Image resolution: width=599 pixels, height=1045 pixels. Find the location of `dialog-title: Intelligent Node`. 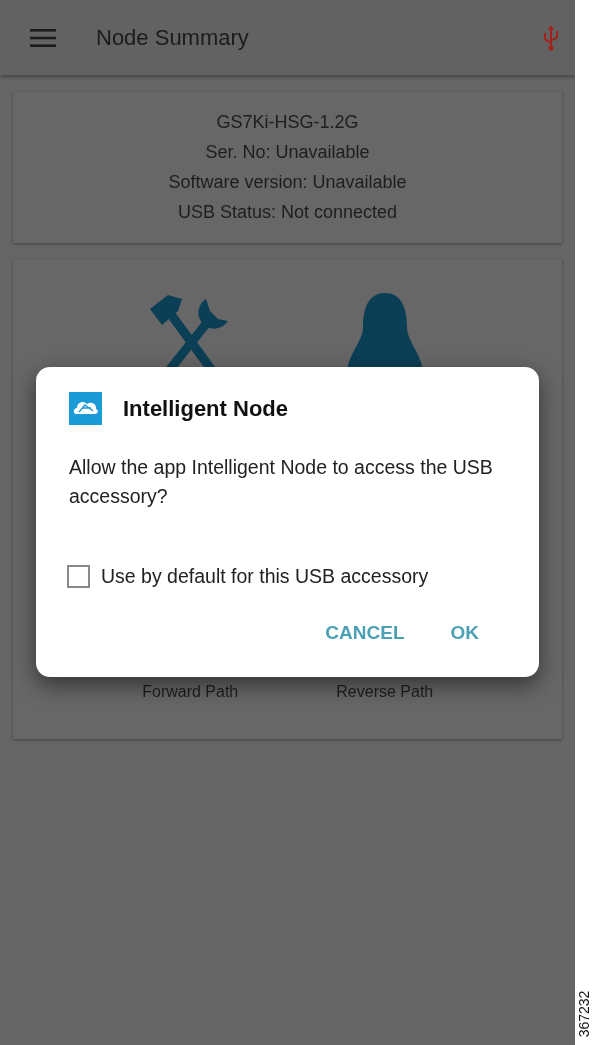

dialog-title: Intelligent Node is located at coordinates (205, 408).